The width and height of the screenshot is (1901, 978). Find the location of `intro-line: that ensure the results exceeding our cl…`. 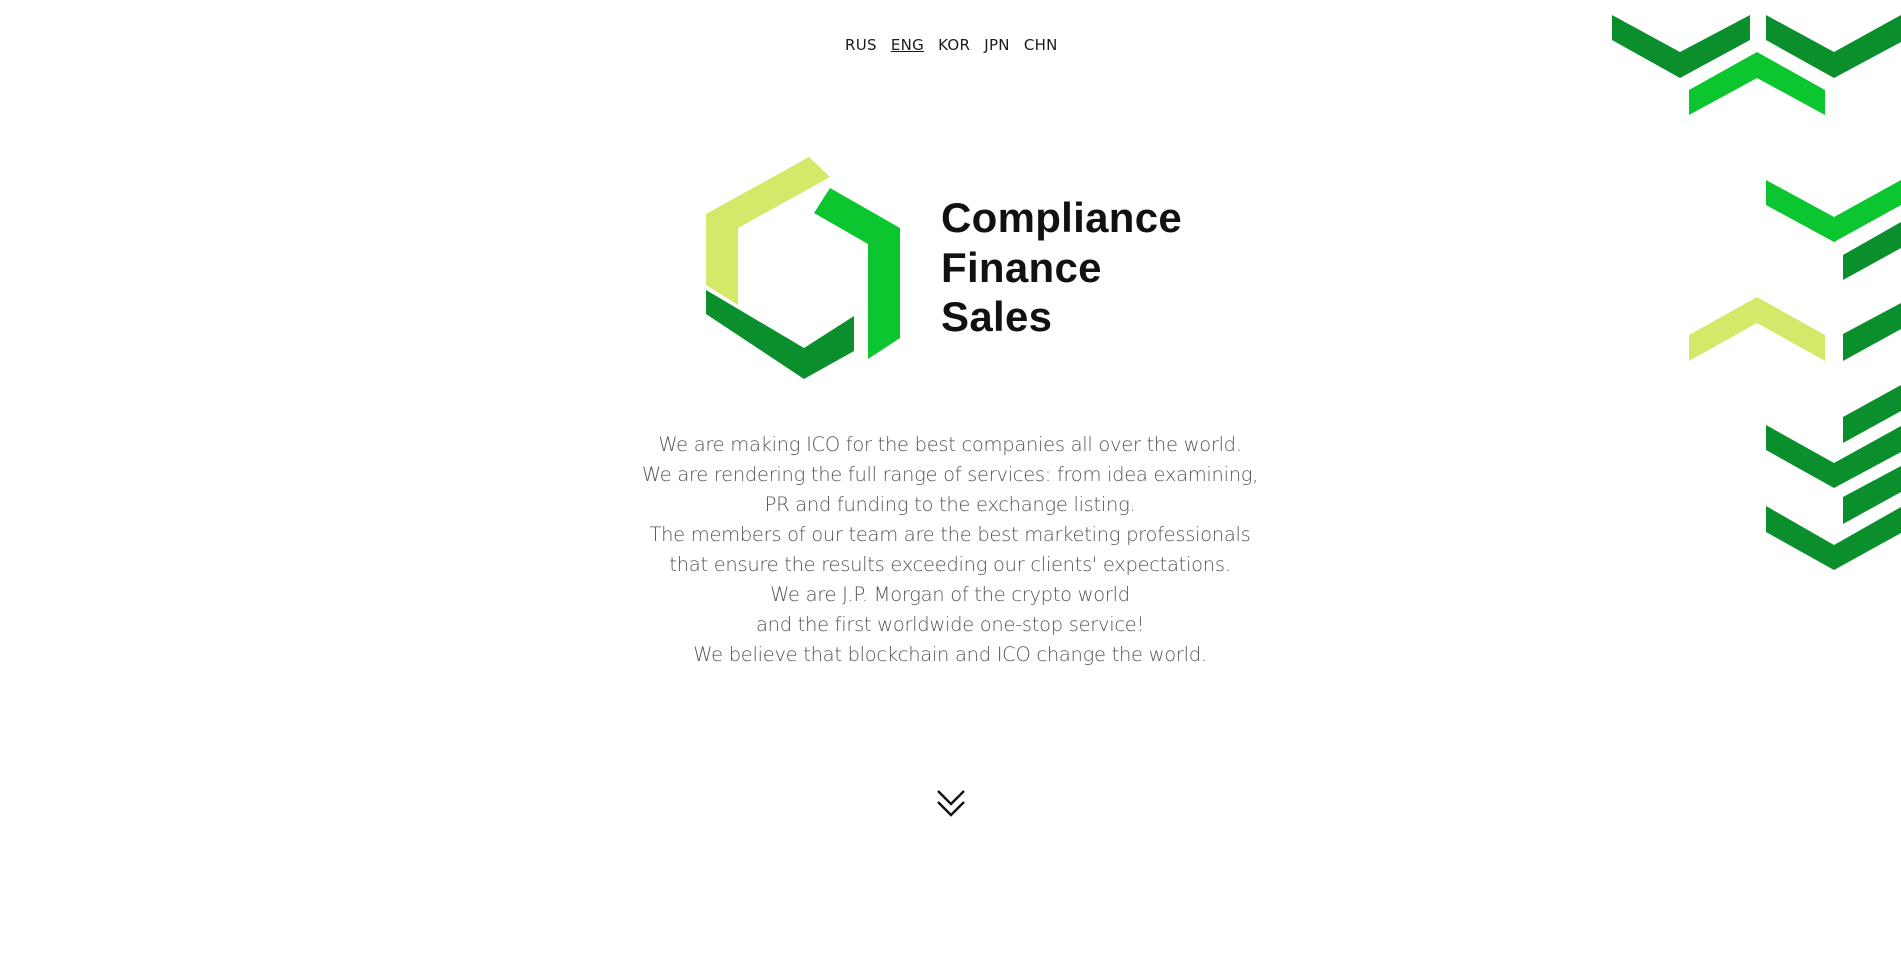

intro-line: that ensure the results exceeding our cl… is located at coordinates (950, 564).